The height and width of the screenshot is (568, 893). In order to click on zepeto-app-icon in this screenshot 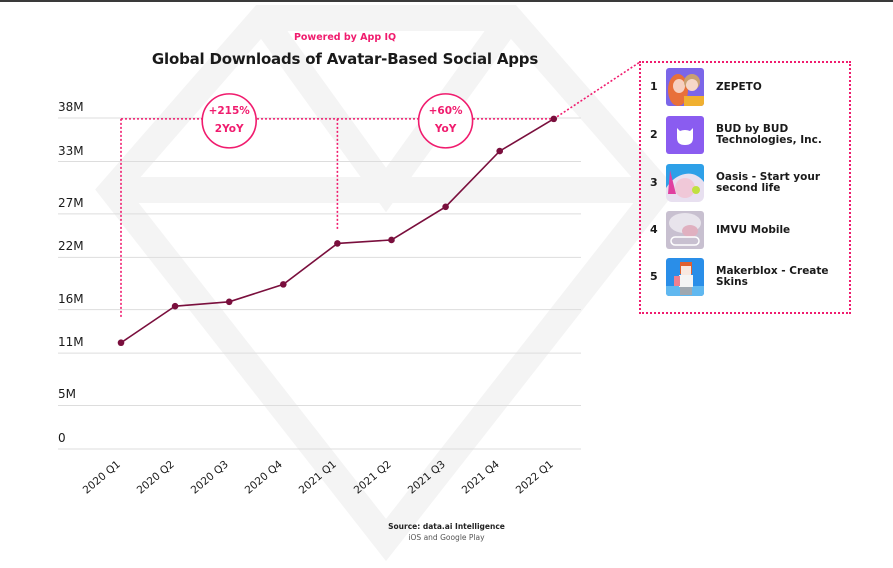, I will do `click(685, 87)`.